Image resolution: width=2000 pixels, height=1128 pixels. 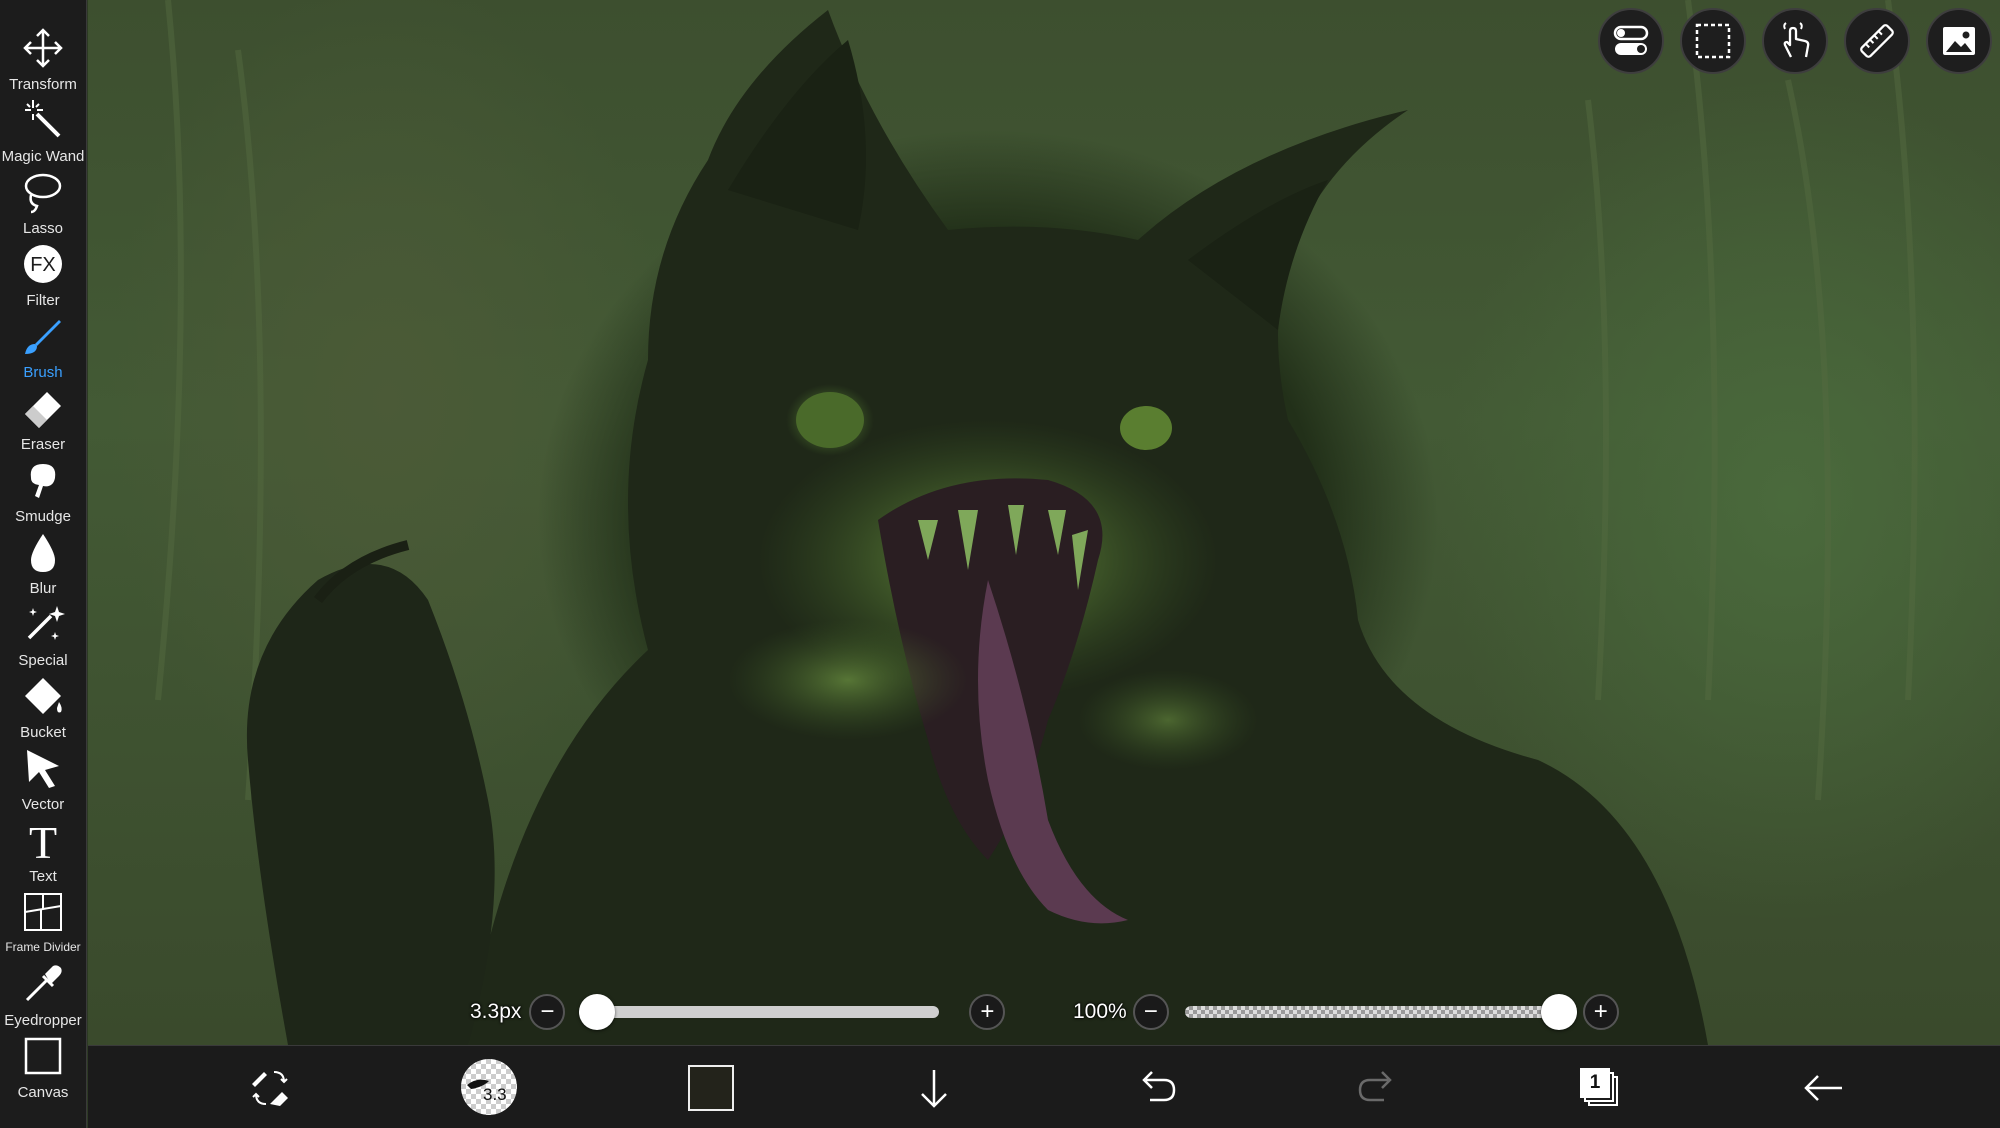 I want to click on tool-brush: Brush, so click(x=43, y=350).